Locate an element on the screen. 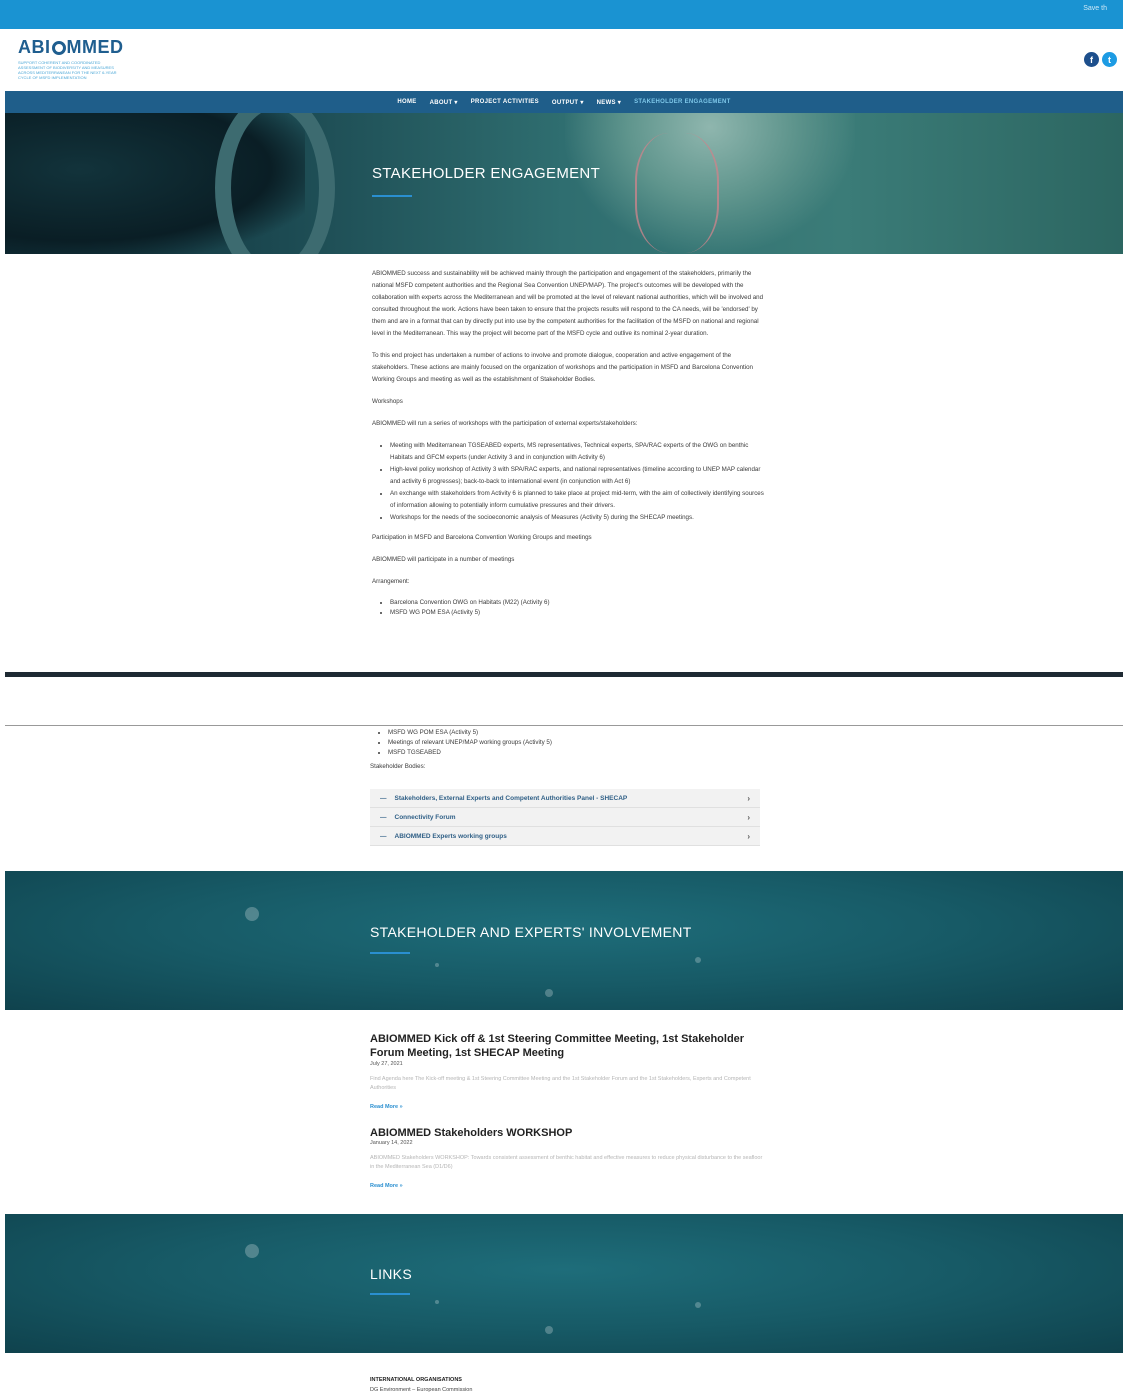 This screenshot has width=1123, height=1397. logo-wordmark: ABI MMED is located at coordinates (73, 47).